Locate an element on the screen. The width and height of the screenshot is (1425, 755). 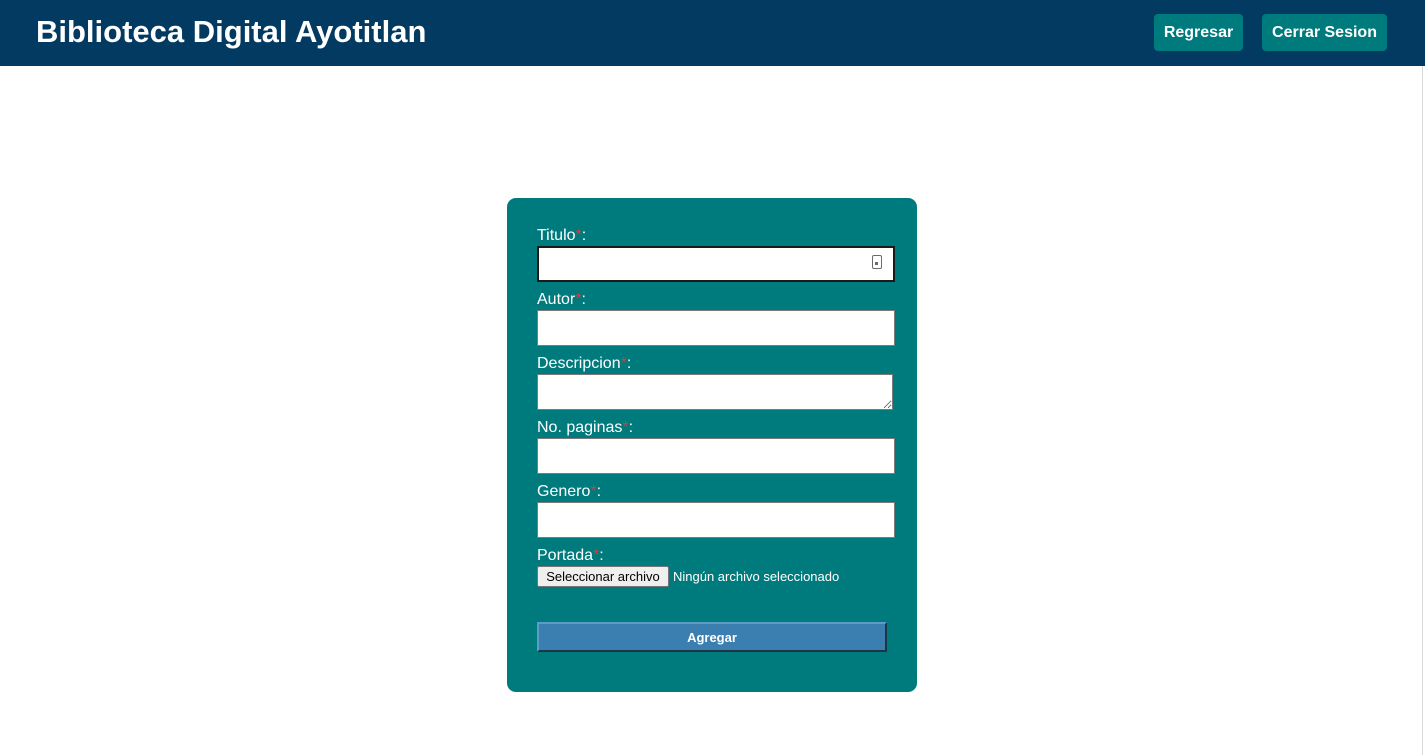
titulo-input is located at coordinates (716, 264).